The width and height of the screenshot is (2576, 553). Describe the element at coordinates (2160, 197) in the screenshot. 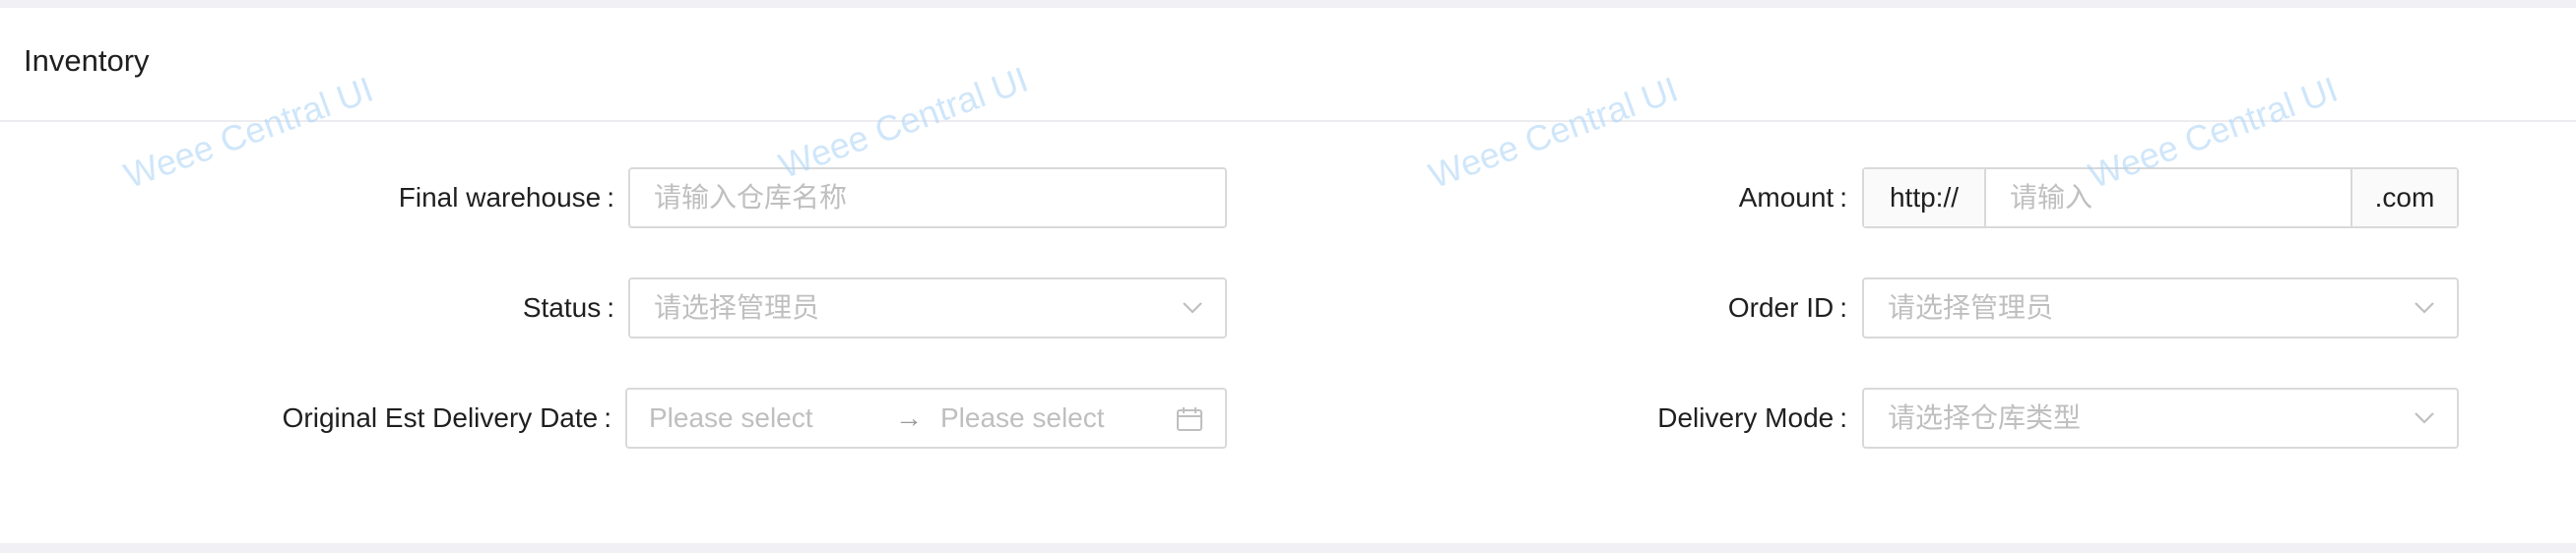

I see `amount-input-group: http:// 请输入 .com` at that location.